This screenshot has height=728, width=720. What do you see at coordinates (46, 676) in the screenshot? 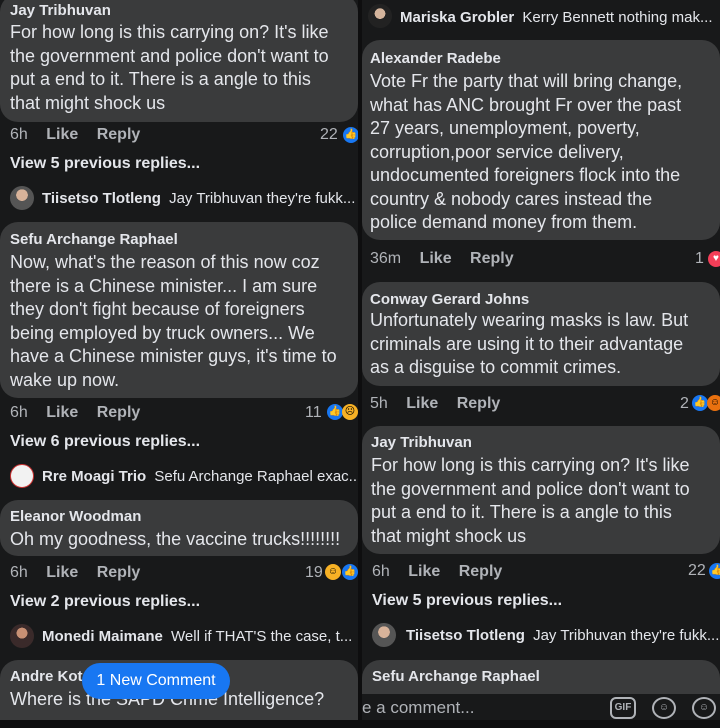
I see `commenter-name: Andre Kot` at bounding box center [46, 676].